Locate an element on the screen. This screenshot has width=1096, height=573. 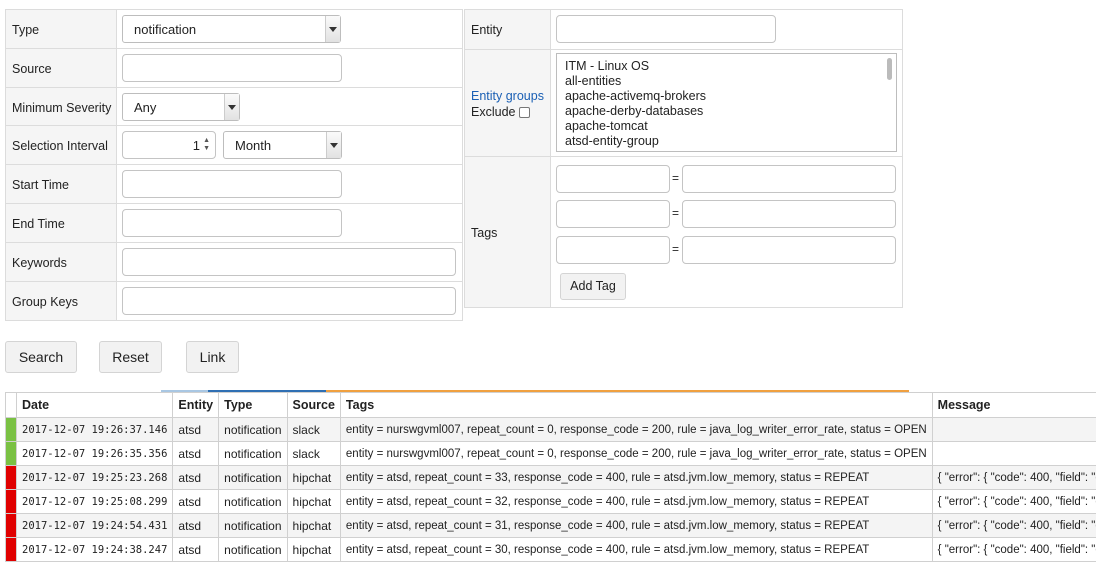
listbox-scrollbar is located at coordinates (890, 102).